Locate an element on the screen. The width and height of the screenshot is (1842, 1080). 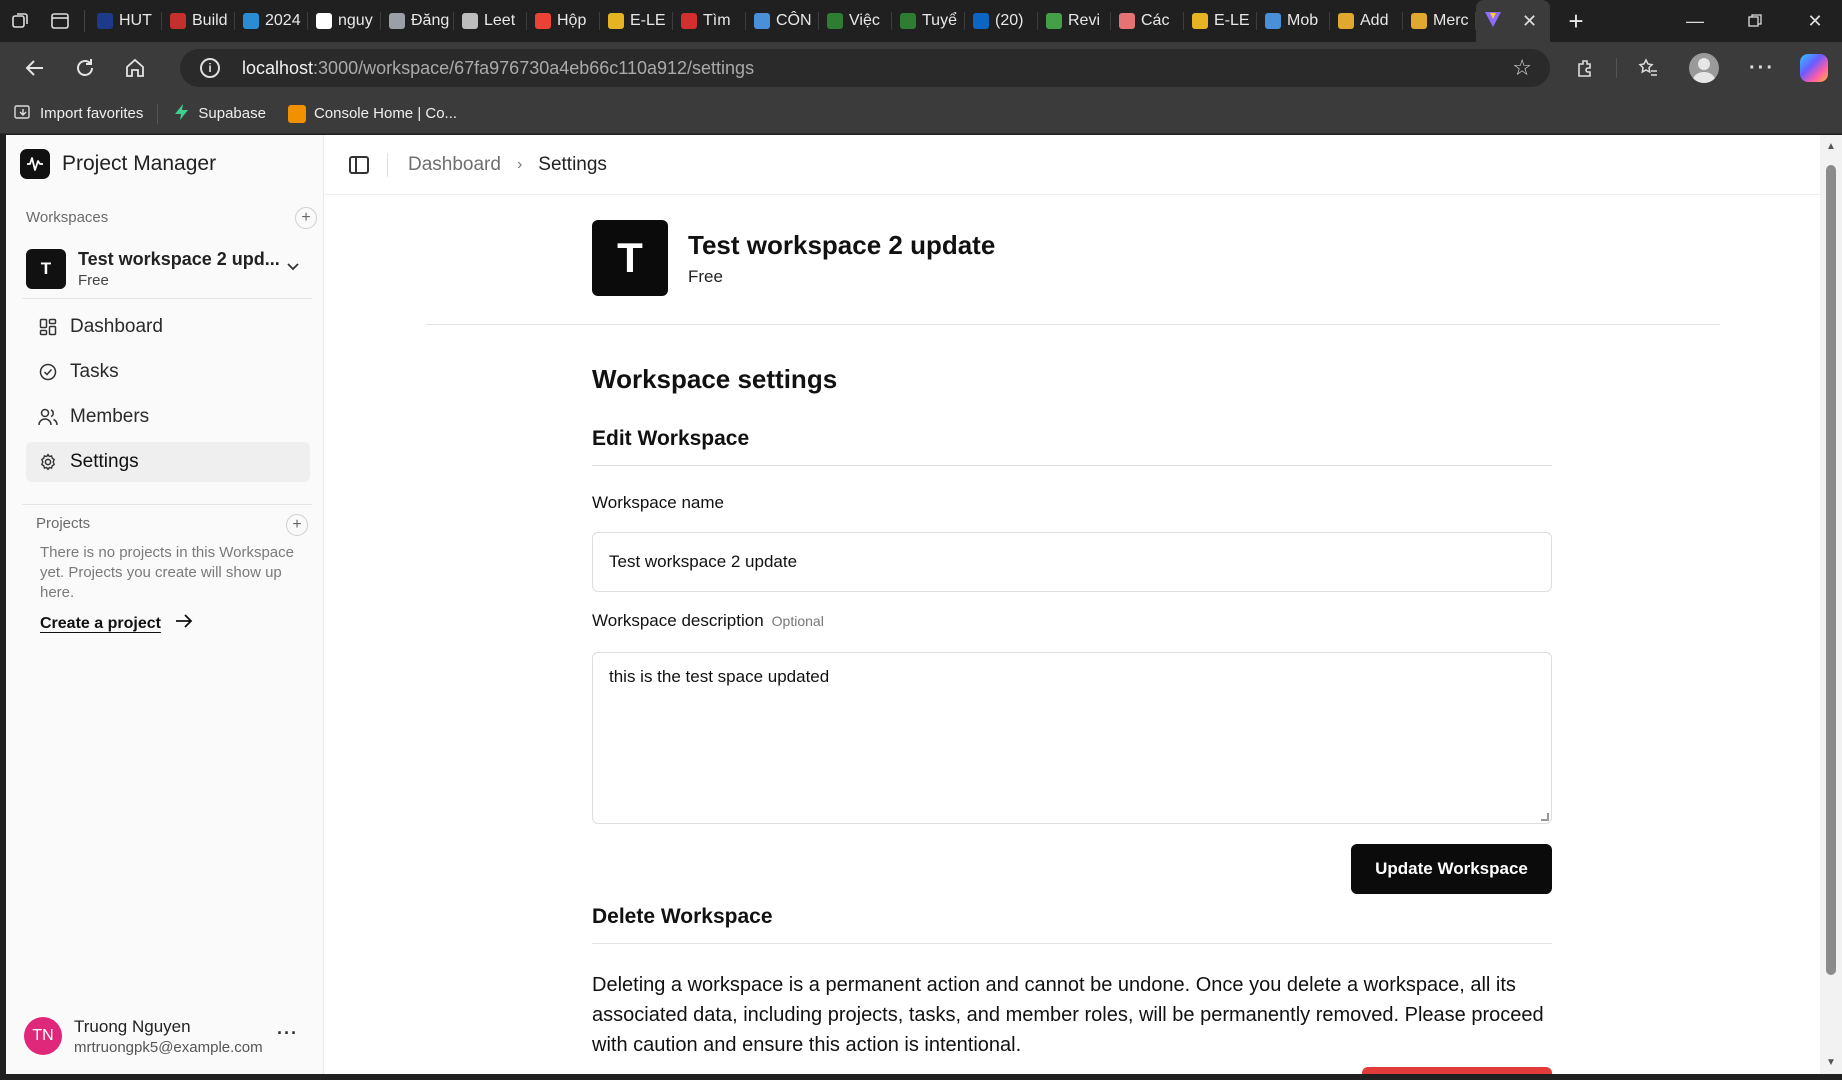
browser-tab: Đăng is located at coordinates (417, 21).